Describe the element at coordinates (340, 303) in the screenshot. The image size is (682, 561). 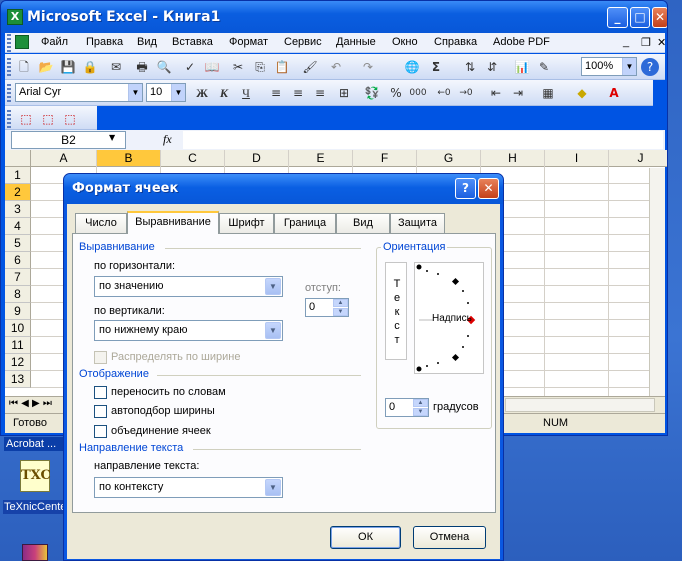
I see `spin-up-icon: ▲` at that location.